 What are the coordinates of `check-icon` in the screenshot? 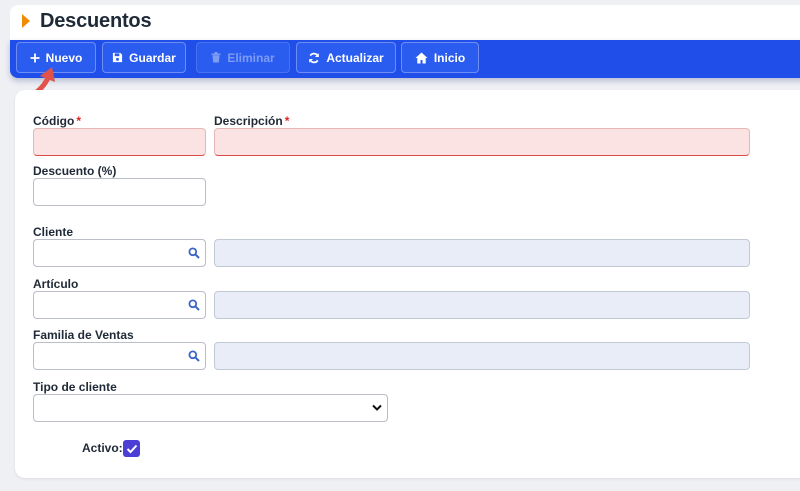 It's located at (131, 448).